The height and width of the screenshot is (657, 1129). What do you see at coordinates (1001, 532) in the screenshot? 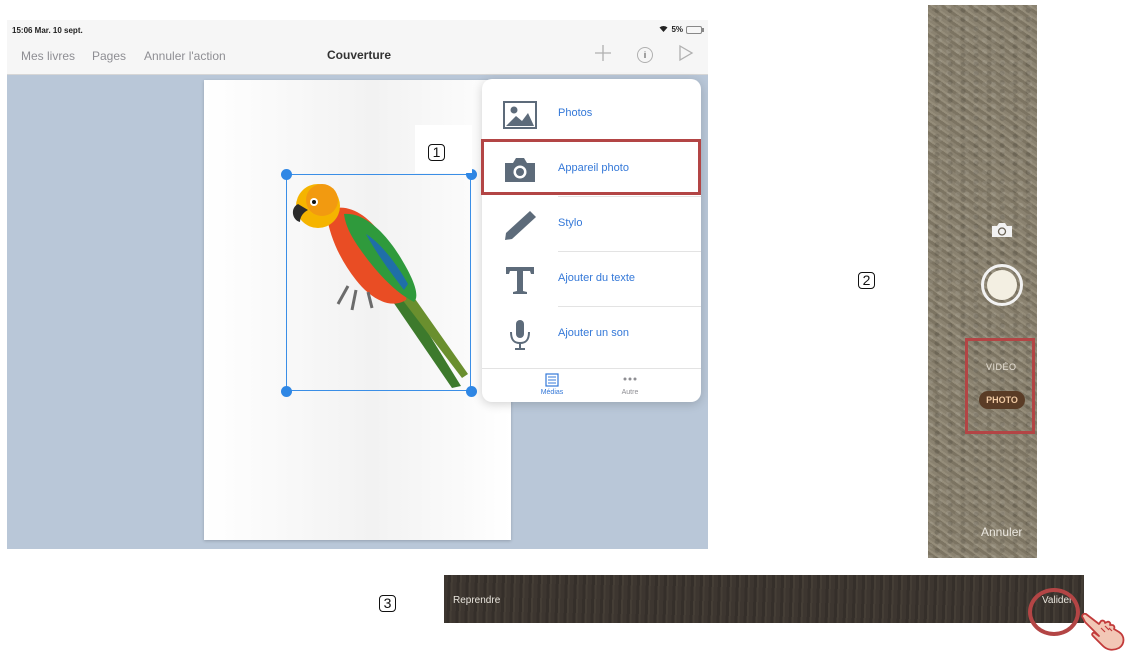
I see `cancel-button: Annuler` at bounding box center [1001, 532].